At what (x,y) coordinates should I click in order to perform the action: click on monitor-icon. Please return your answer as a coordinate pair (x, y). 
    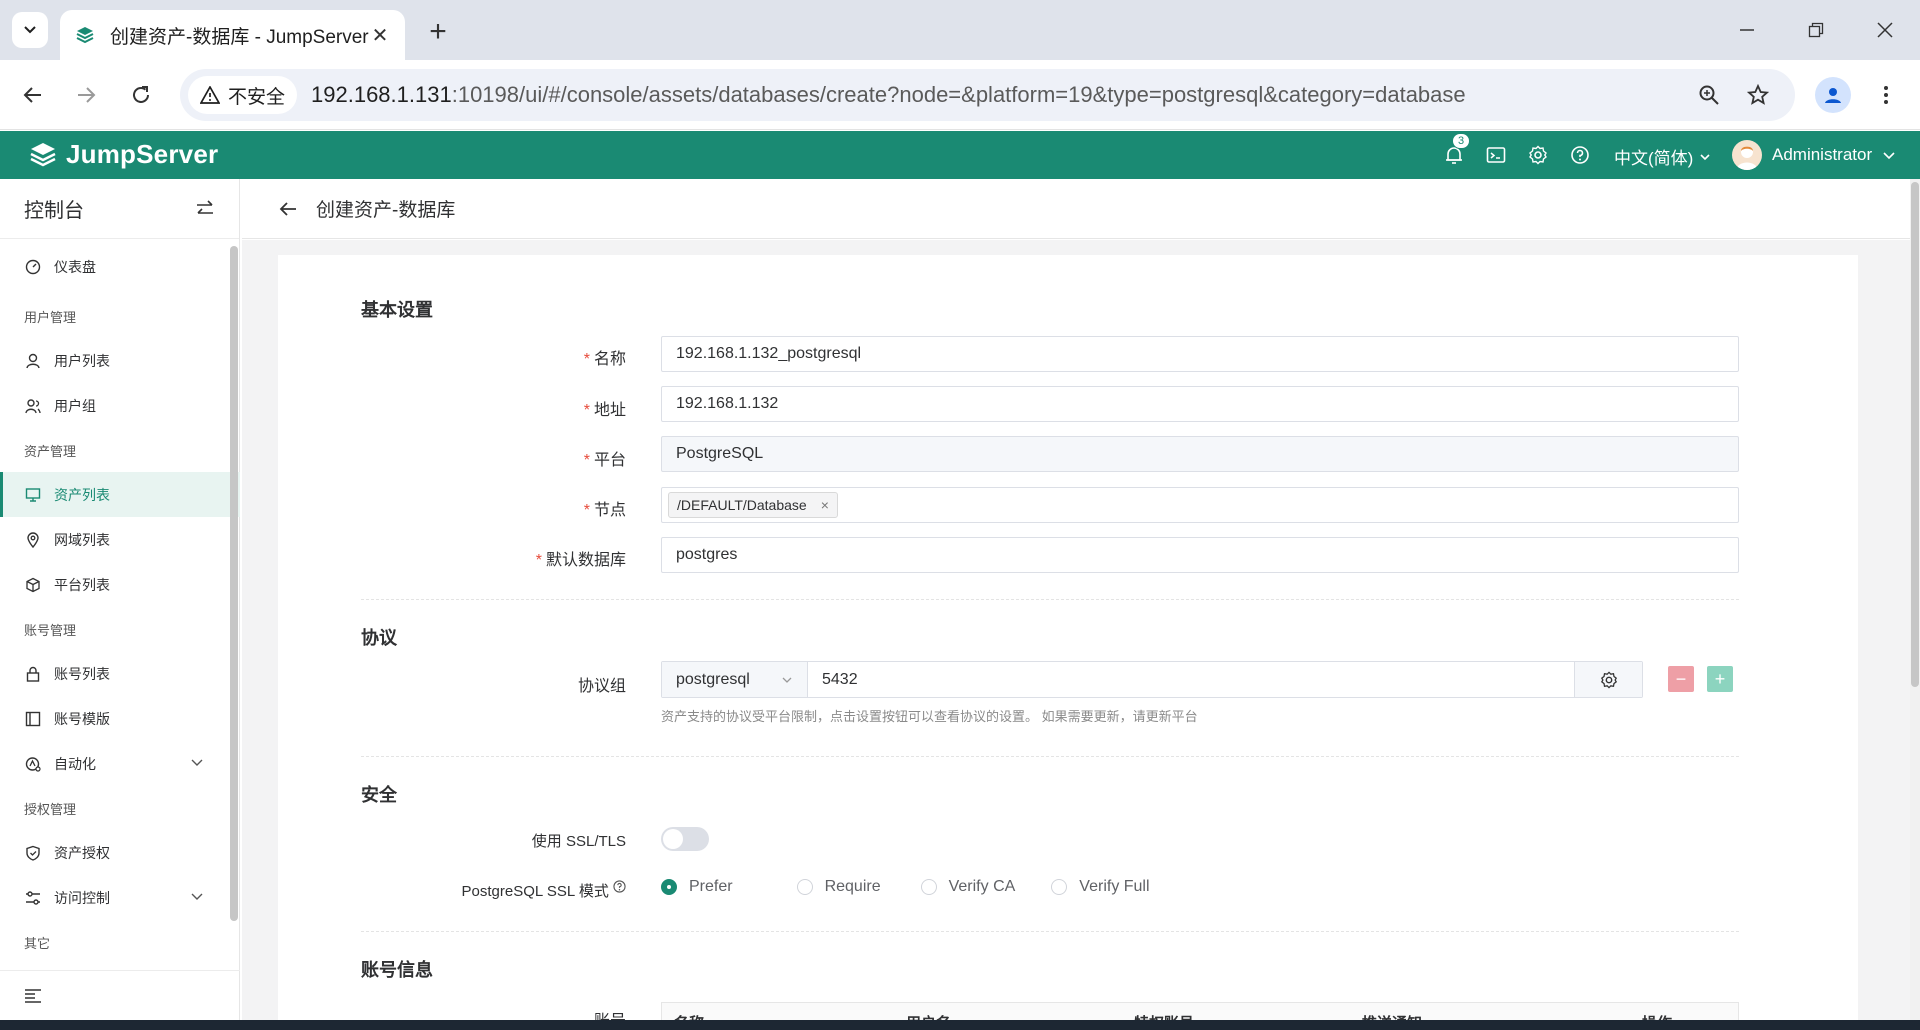
    Looking at the image, I should click on (33, 495).